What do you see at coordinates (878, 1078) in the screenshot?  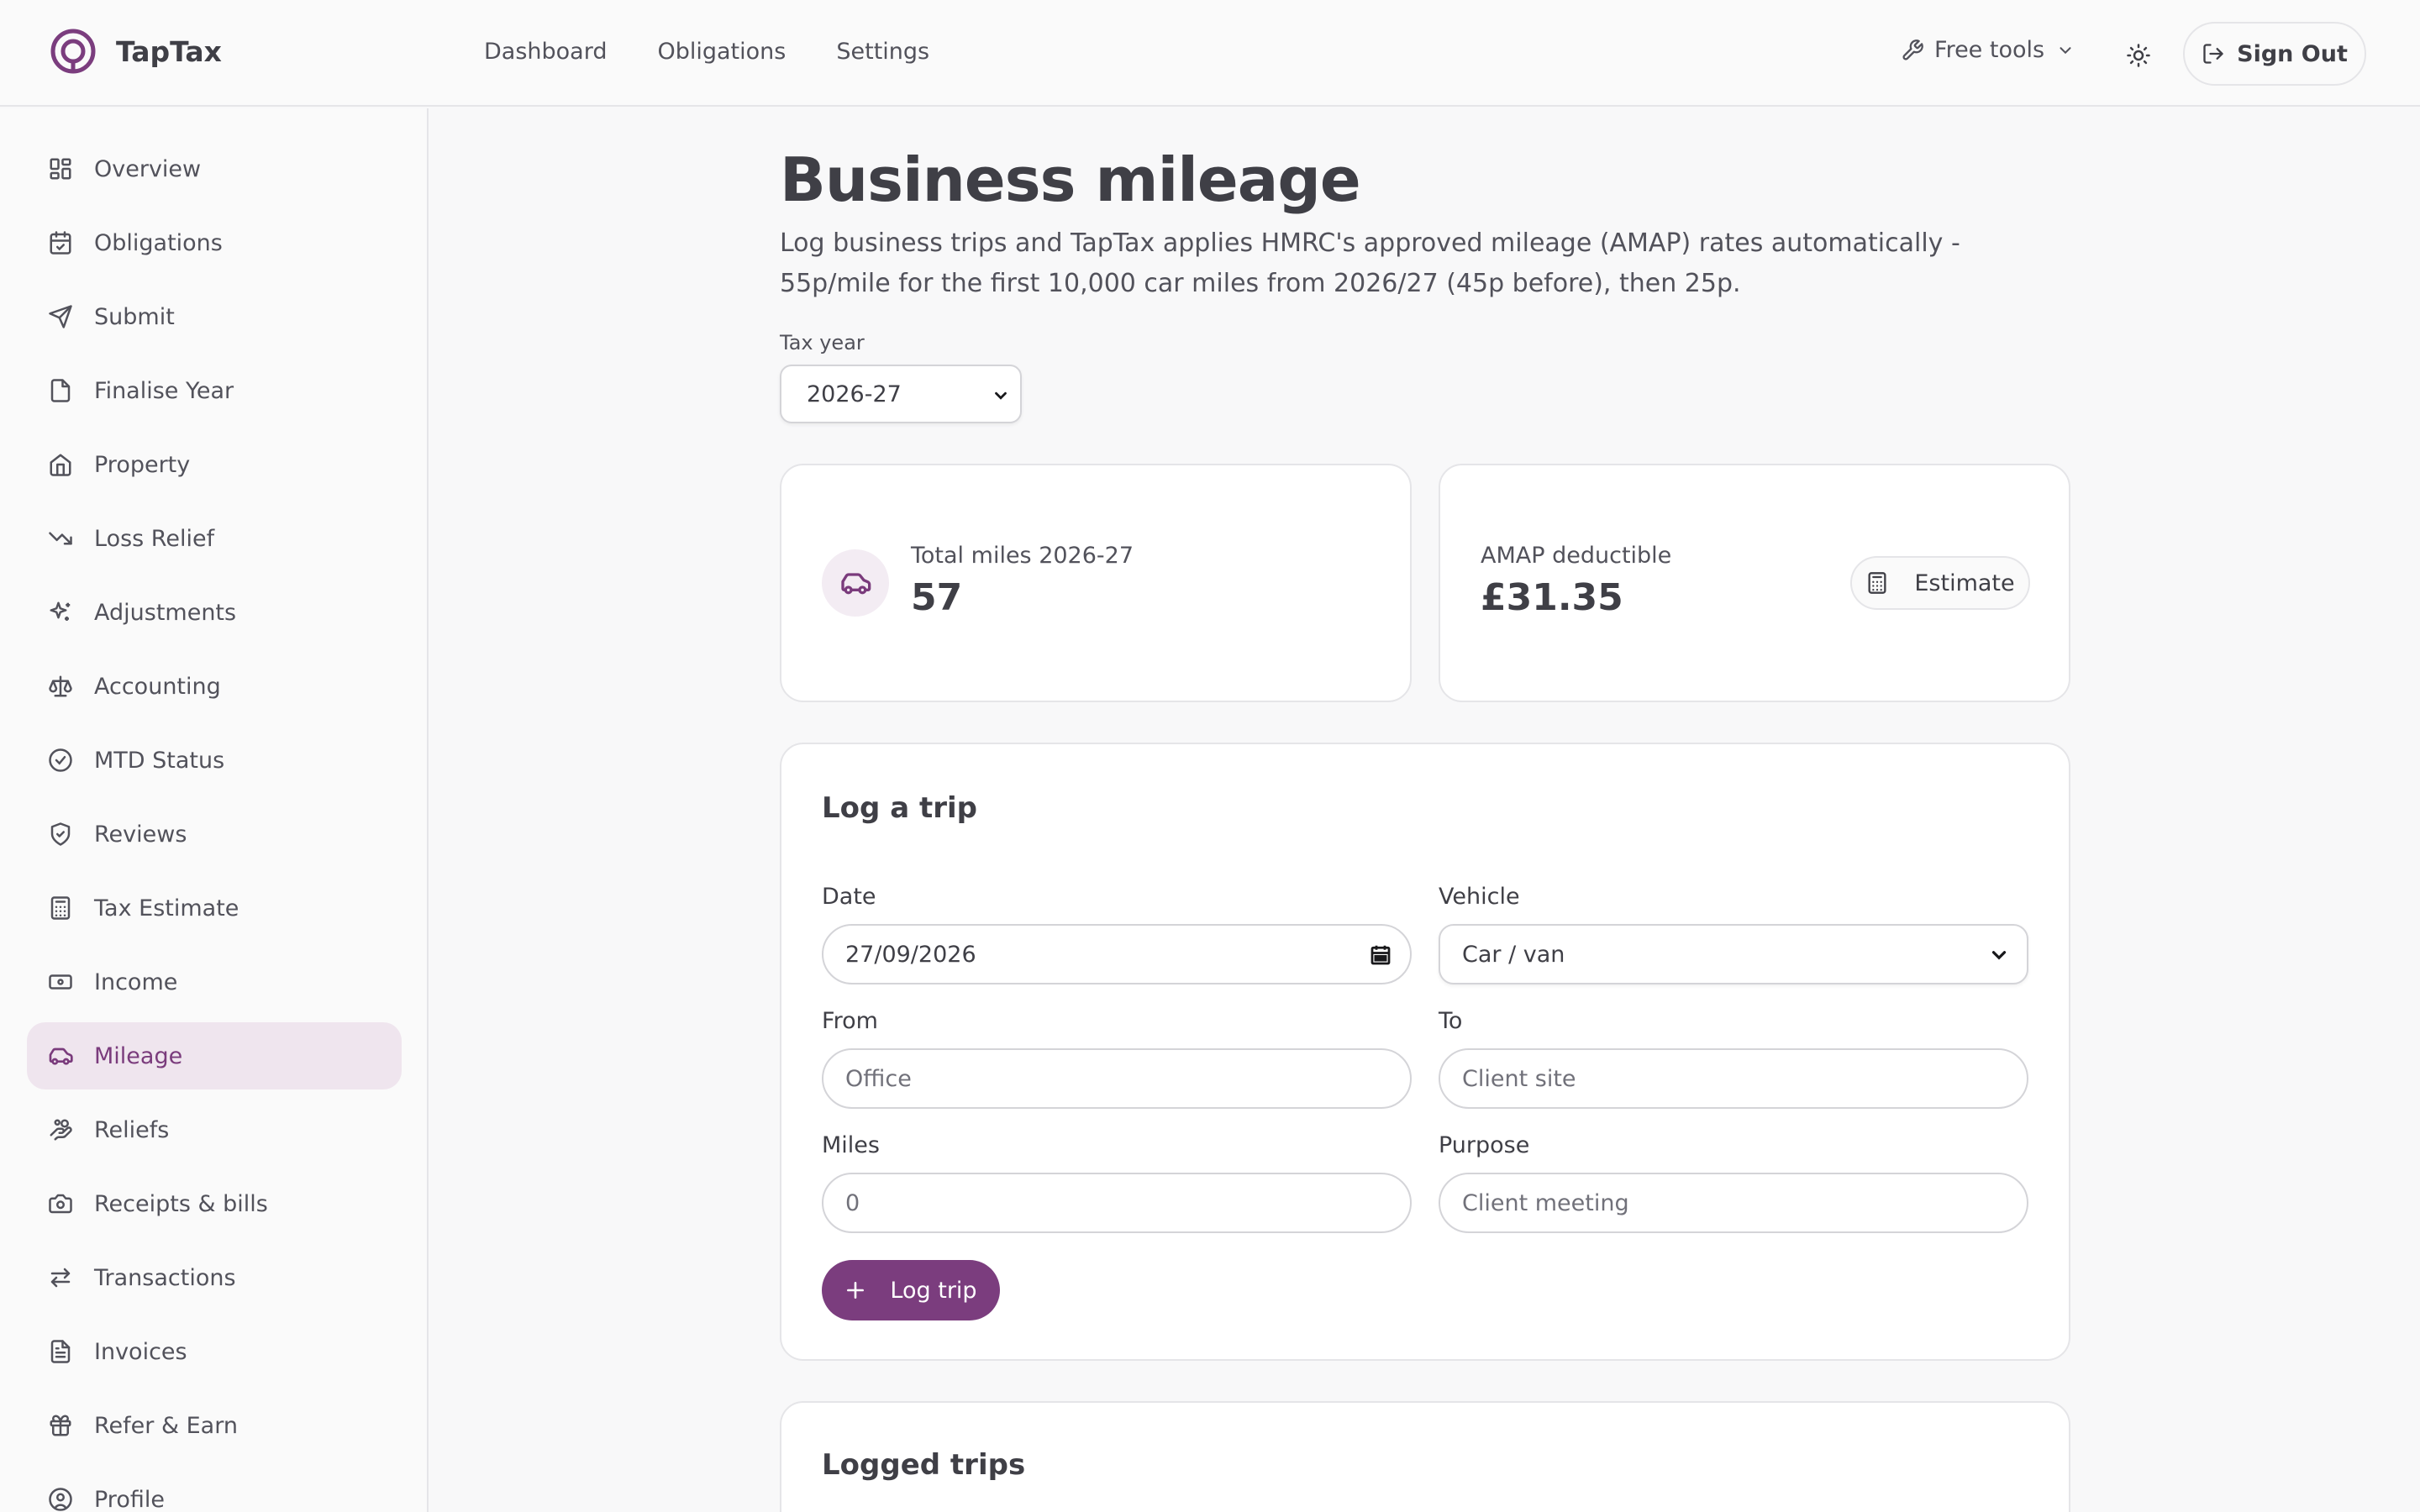 I see `from-placeholder: Office` at bounding box center [878, 1078].